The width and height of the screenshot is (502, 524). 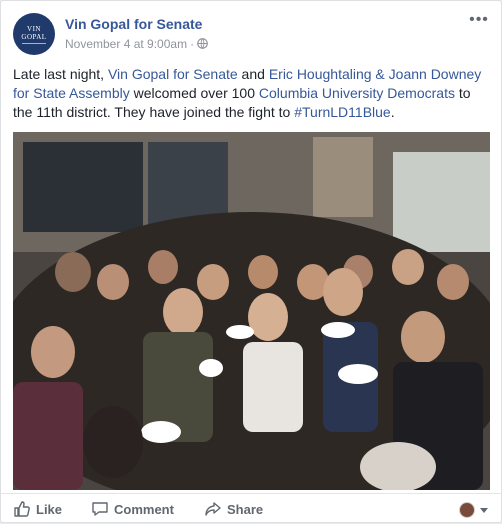 What do you see at coordinates (22, 509) in the screenshot?
I see `thumbs-up-icon` at bounding box center [22, 509].